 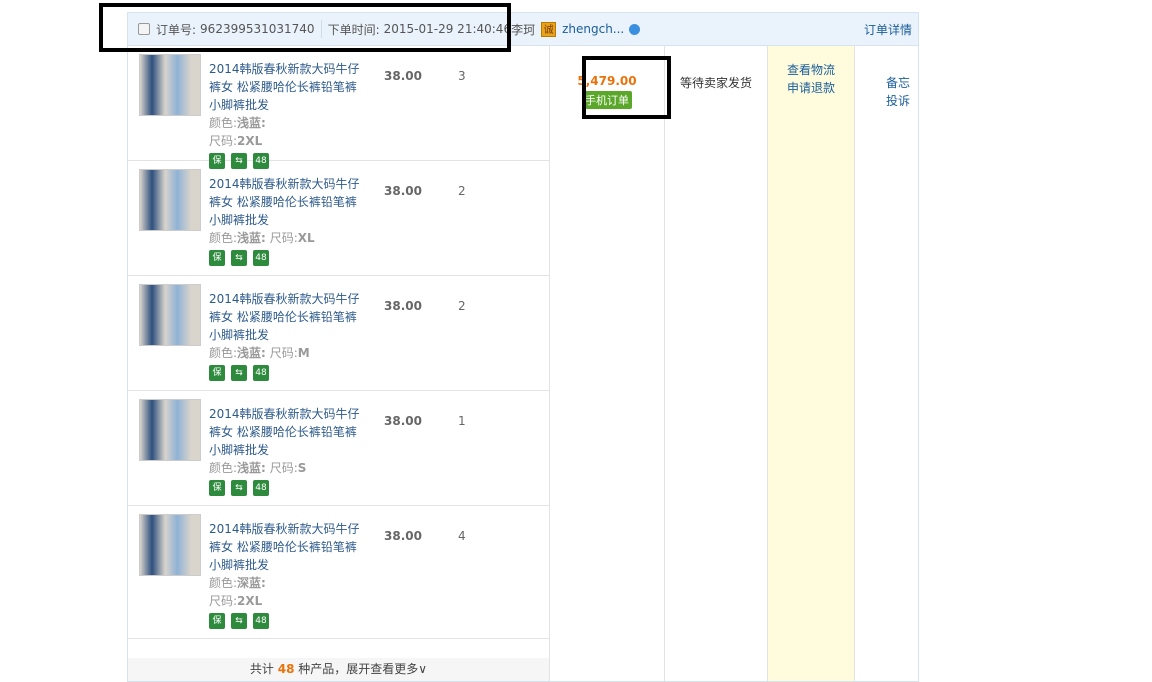 I want to click on product-sku: 颜色:浅蓝: 尺码:2XL, so click(x=286, y=132).